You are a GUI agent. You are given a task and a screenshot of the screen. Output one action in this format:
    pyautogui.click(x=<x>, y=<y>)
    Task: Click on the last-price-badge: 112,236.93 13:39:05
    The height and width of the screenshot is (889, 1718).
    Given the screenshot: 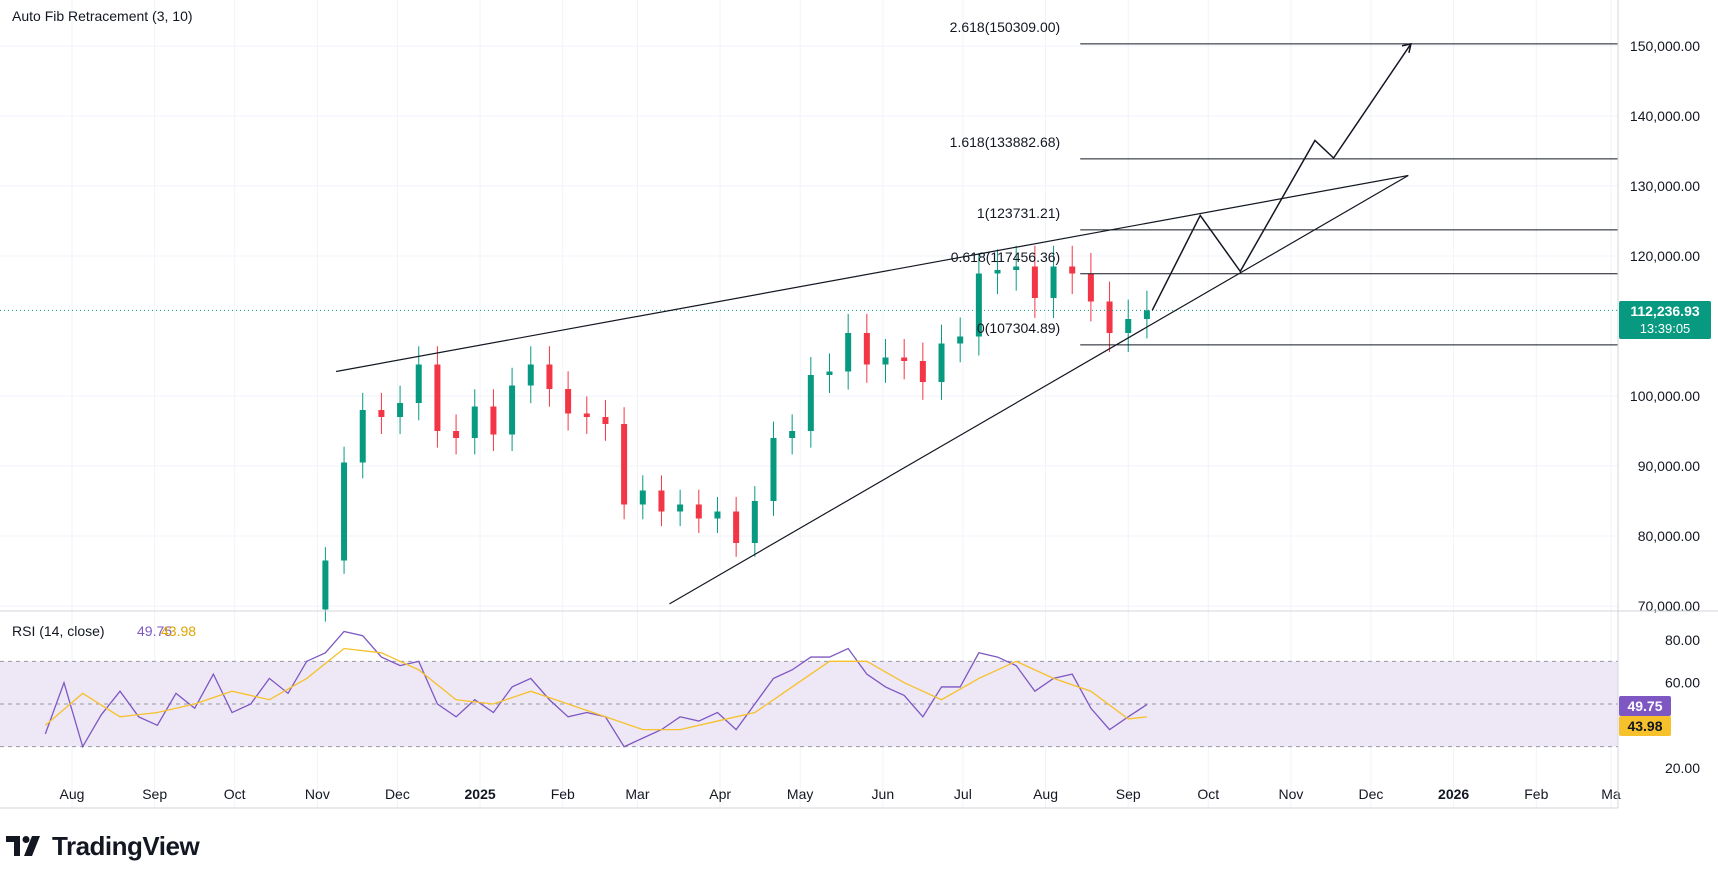 What is the action you would take?
    pyautogui.click(x=1665, y=320)
    